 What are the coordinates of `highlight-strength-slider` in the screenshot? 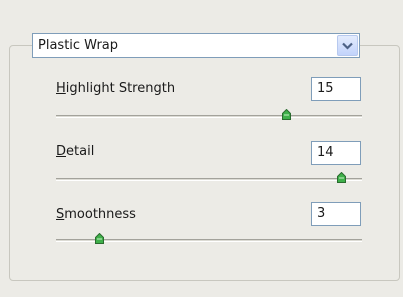 It's located at (209, 114).